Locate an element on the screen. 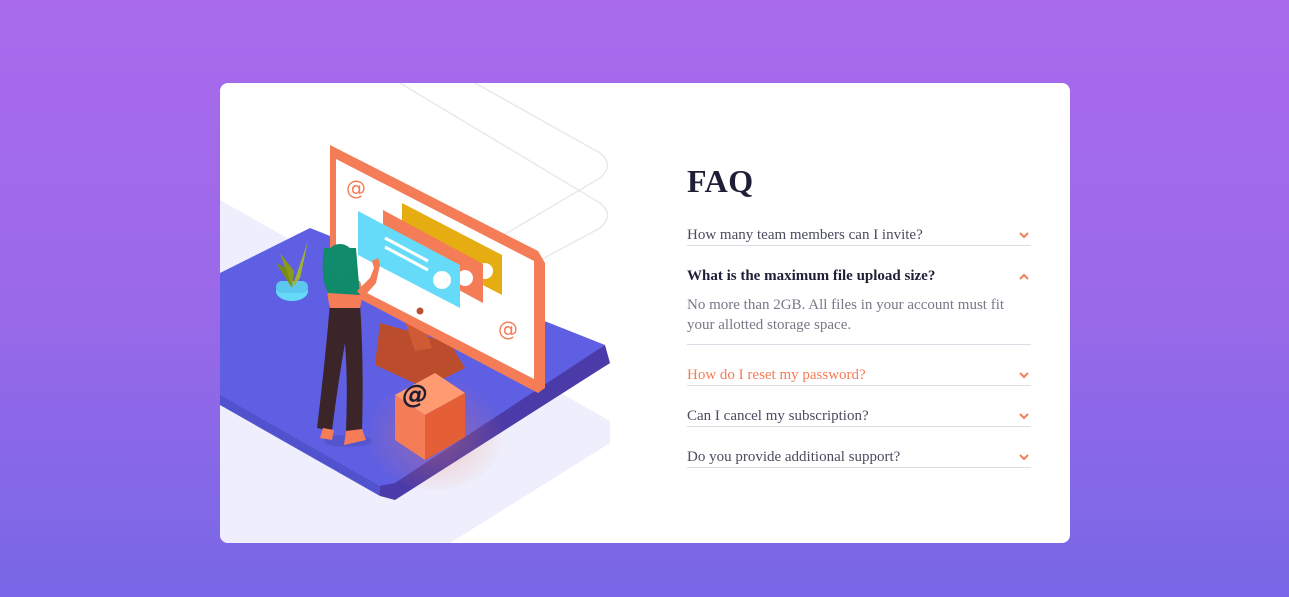 The width and height of the screenshot is (1289, 597). faq-question-text: How do I reset my password? is located at coordinates (776, 375).